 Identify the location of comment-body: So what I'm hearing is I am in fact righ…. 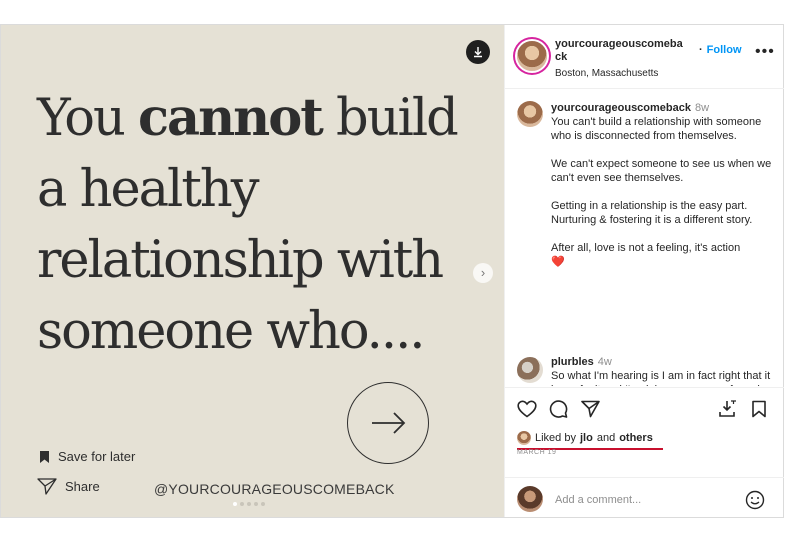
(661, 378).